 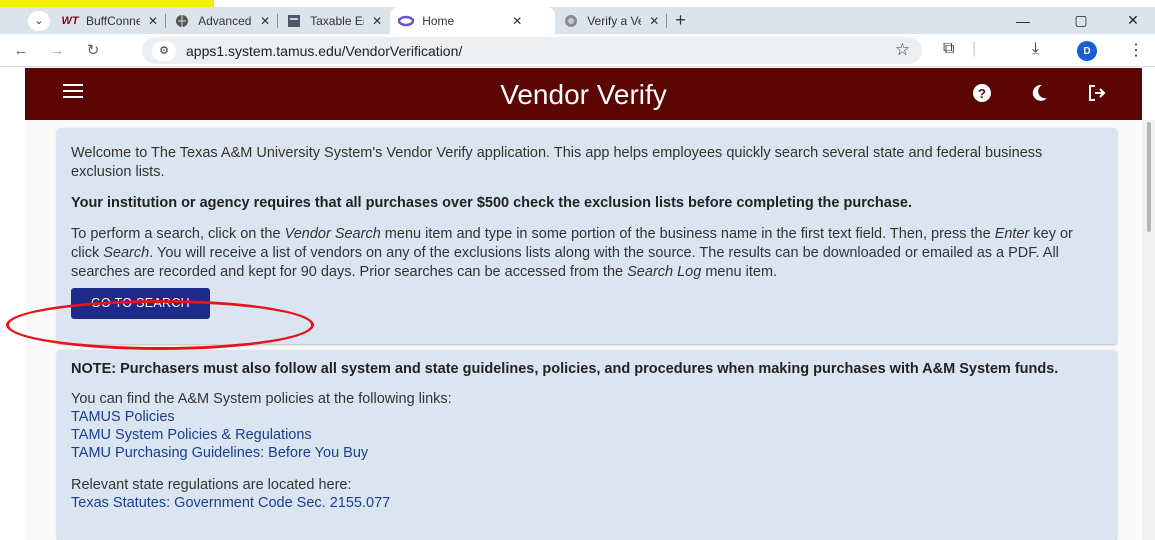 What do you see at coordinates (1039, 93) in the screenshot?
I see `dark-mode-icon` at bounding box center [1039, 93].